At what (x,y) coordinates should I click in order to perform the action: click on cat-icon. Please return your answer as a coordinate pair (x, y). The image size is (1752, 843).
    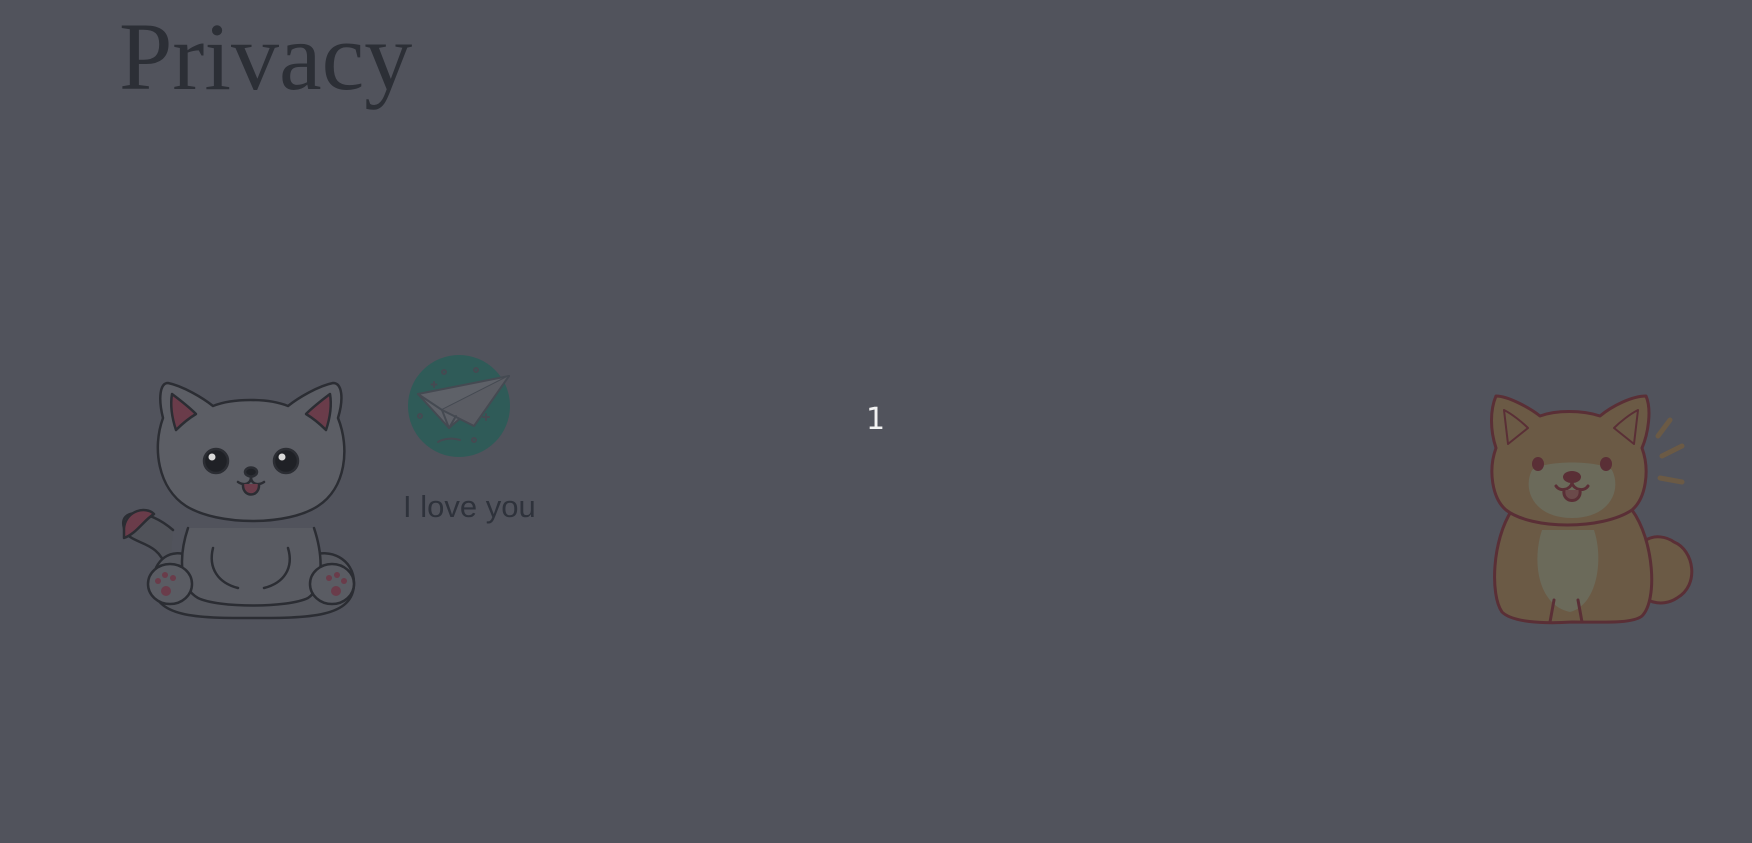
    Looking at the image, I should click on (239, 500).